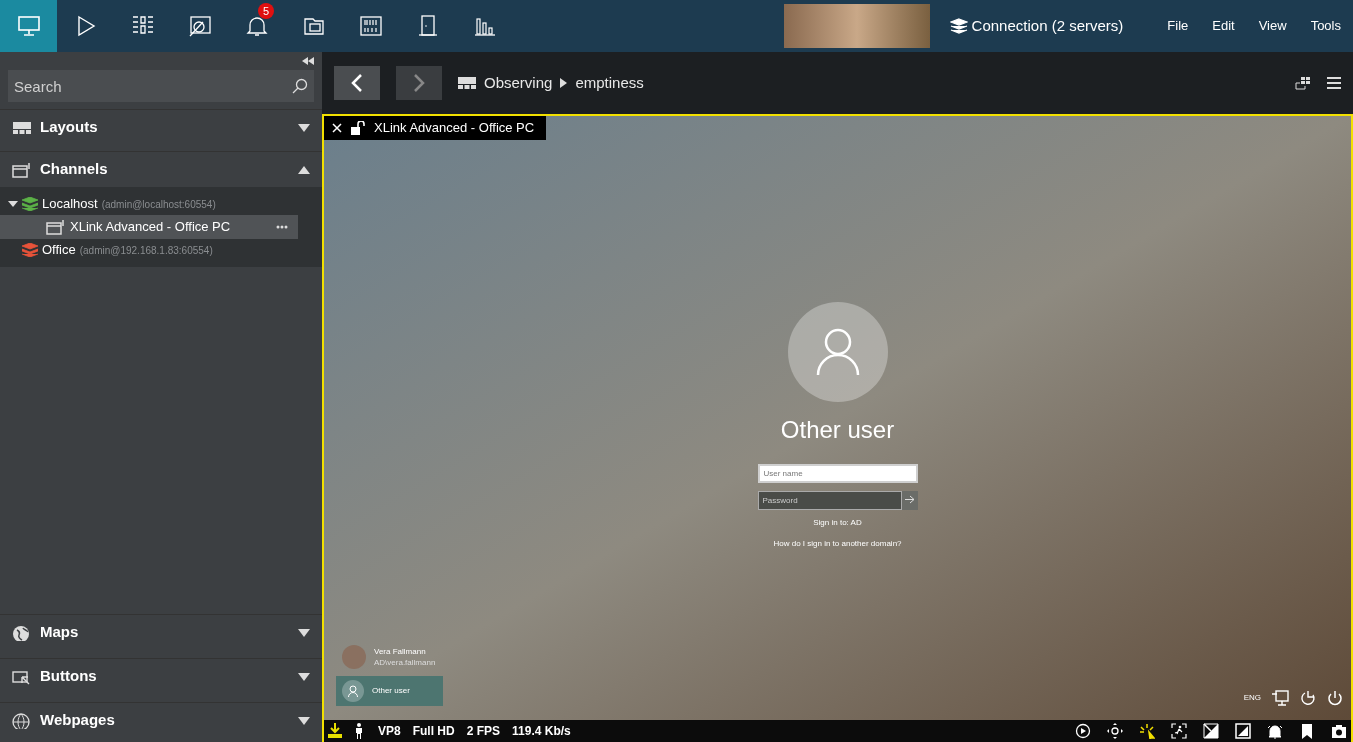  What do you see at coordinates (1223, 26) in the screenshot?
I see `menu-item: Edit` at bounding box center [1223, 26].